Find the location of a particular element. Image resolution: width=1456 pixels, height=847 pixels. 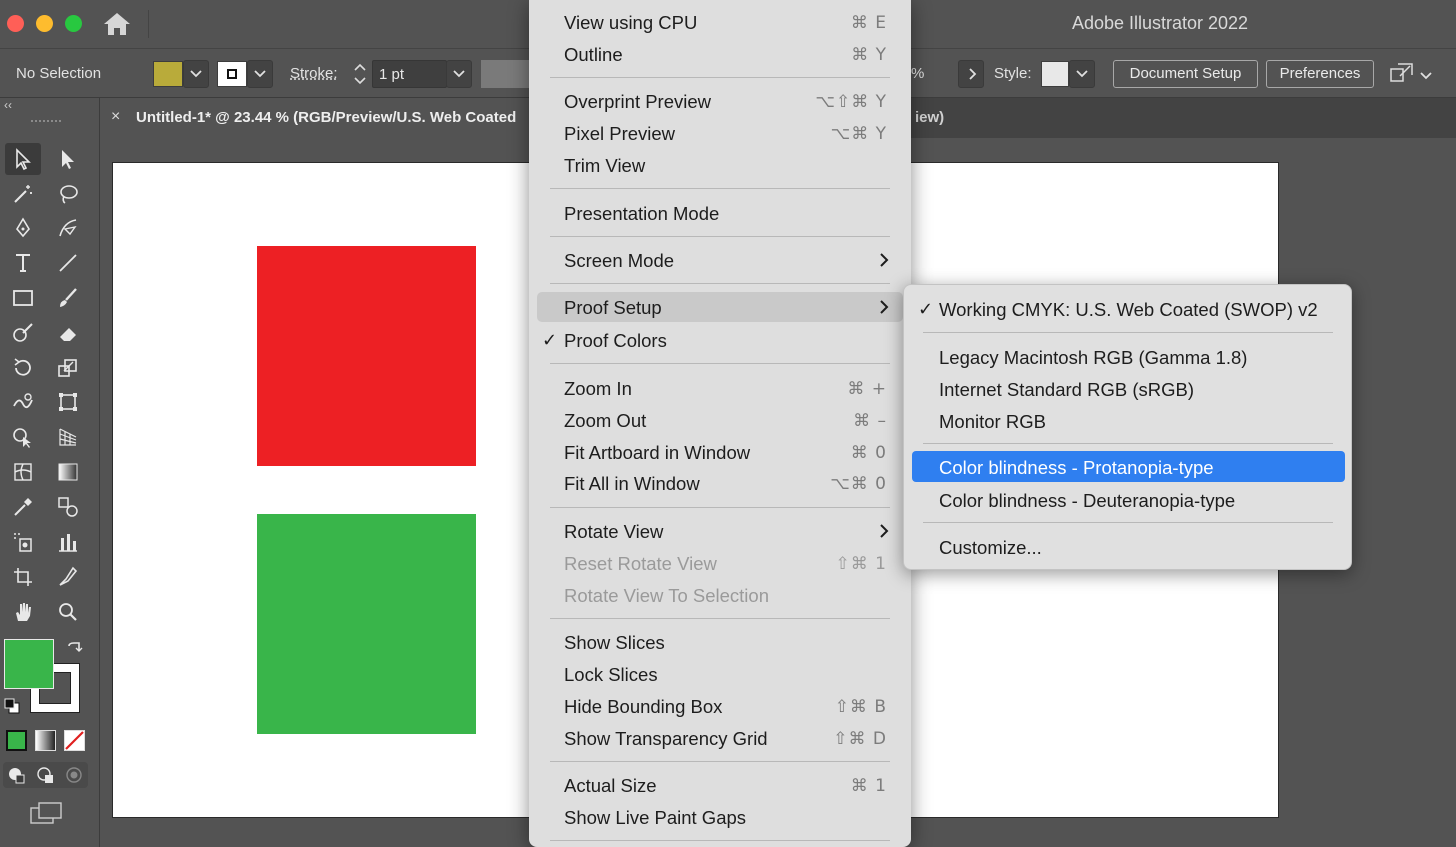

home-icon is located at coordinates (117, 24).